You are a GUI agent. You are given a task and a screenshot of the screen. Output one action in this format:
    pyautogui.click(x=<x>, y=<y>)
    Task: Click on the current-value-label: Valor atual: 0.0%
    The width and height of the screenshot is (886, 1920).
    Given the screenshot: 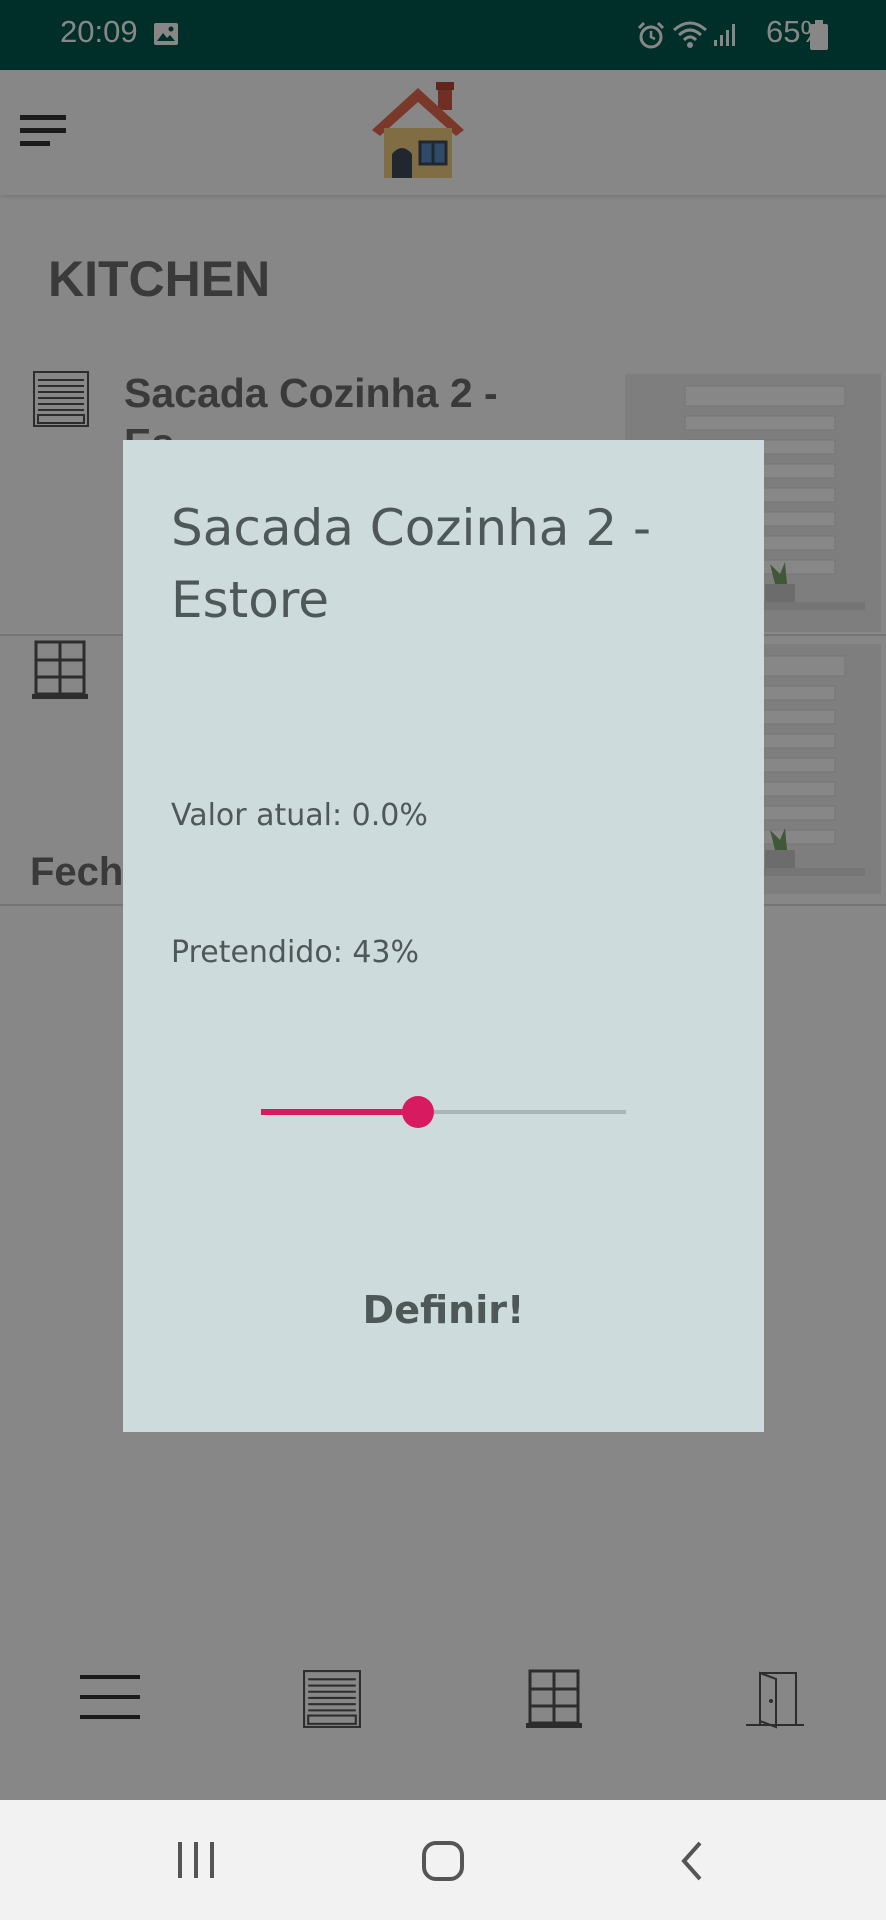 What is the action you would take?
    pyautogui.click(x=299, y=815)
    